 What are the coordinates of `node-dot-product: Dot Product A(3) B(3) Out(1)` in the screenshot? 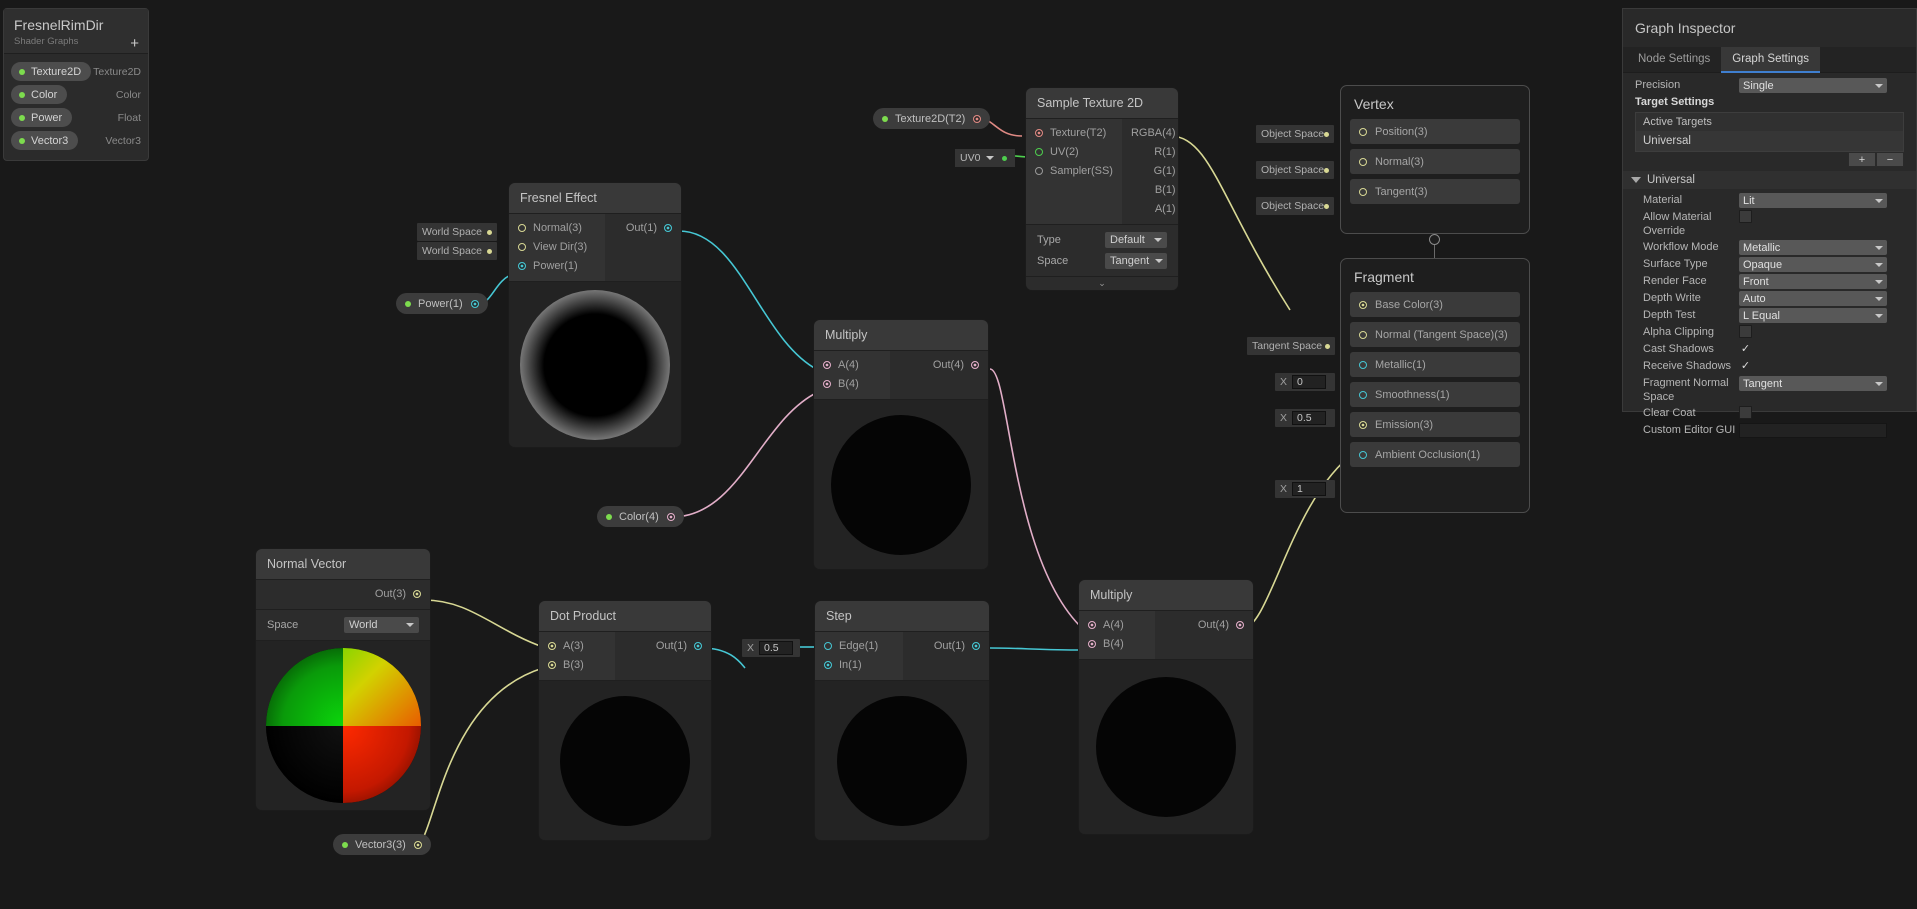 It's located at (625, 720).